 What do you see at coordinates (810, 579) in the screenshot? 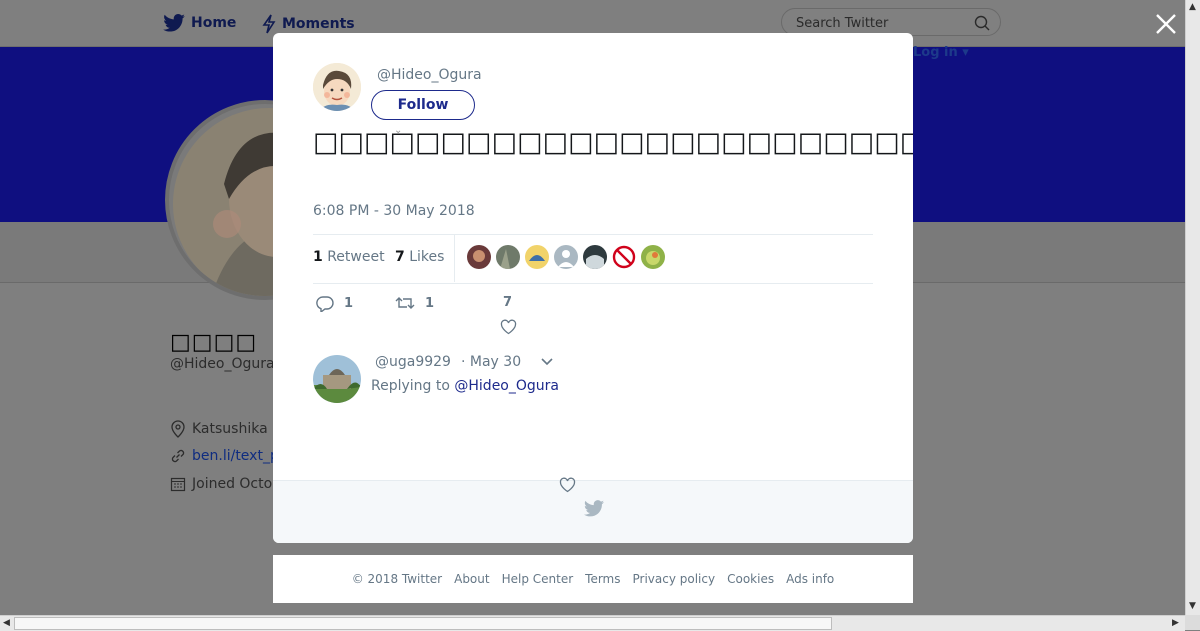
I see `footer-link-ads: Ads info` at bounding box center [810, 579].